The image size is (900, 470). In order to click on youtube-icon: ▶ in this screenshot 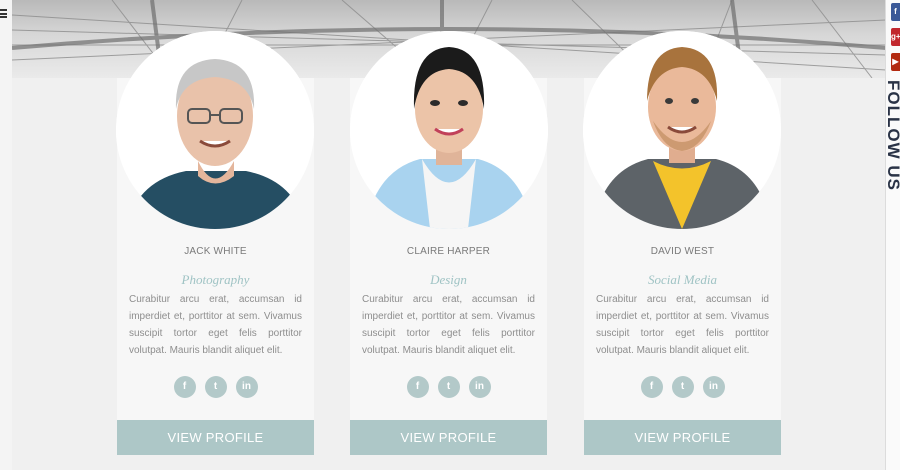, I will do `click(895, 61)`.